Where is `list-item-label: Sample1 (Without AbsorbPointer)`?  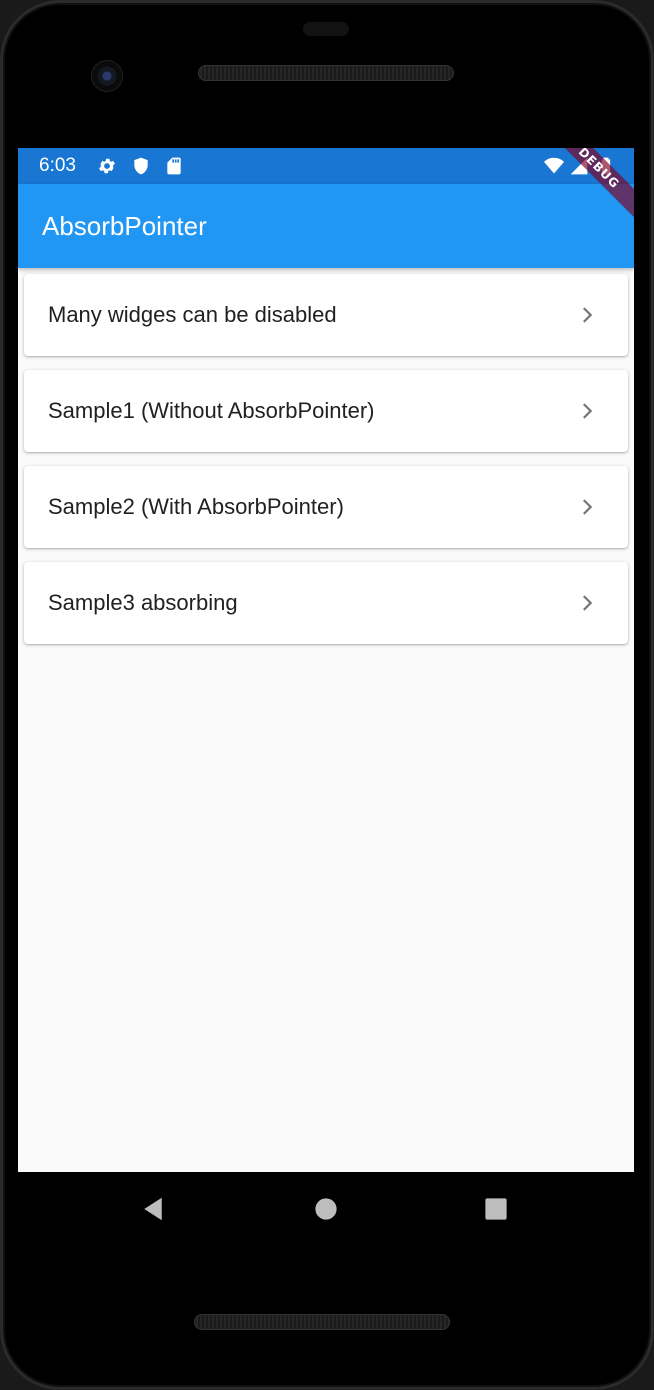 list-item-label: Sample1 (Without AbsorbPointer) is located at coordinates (211, 410).